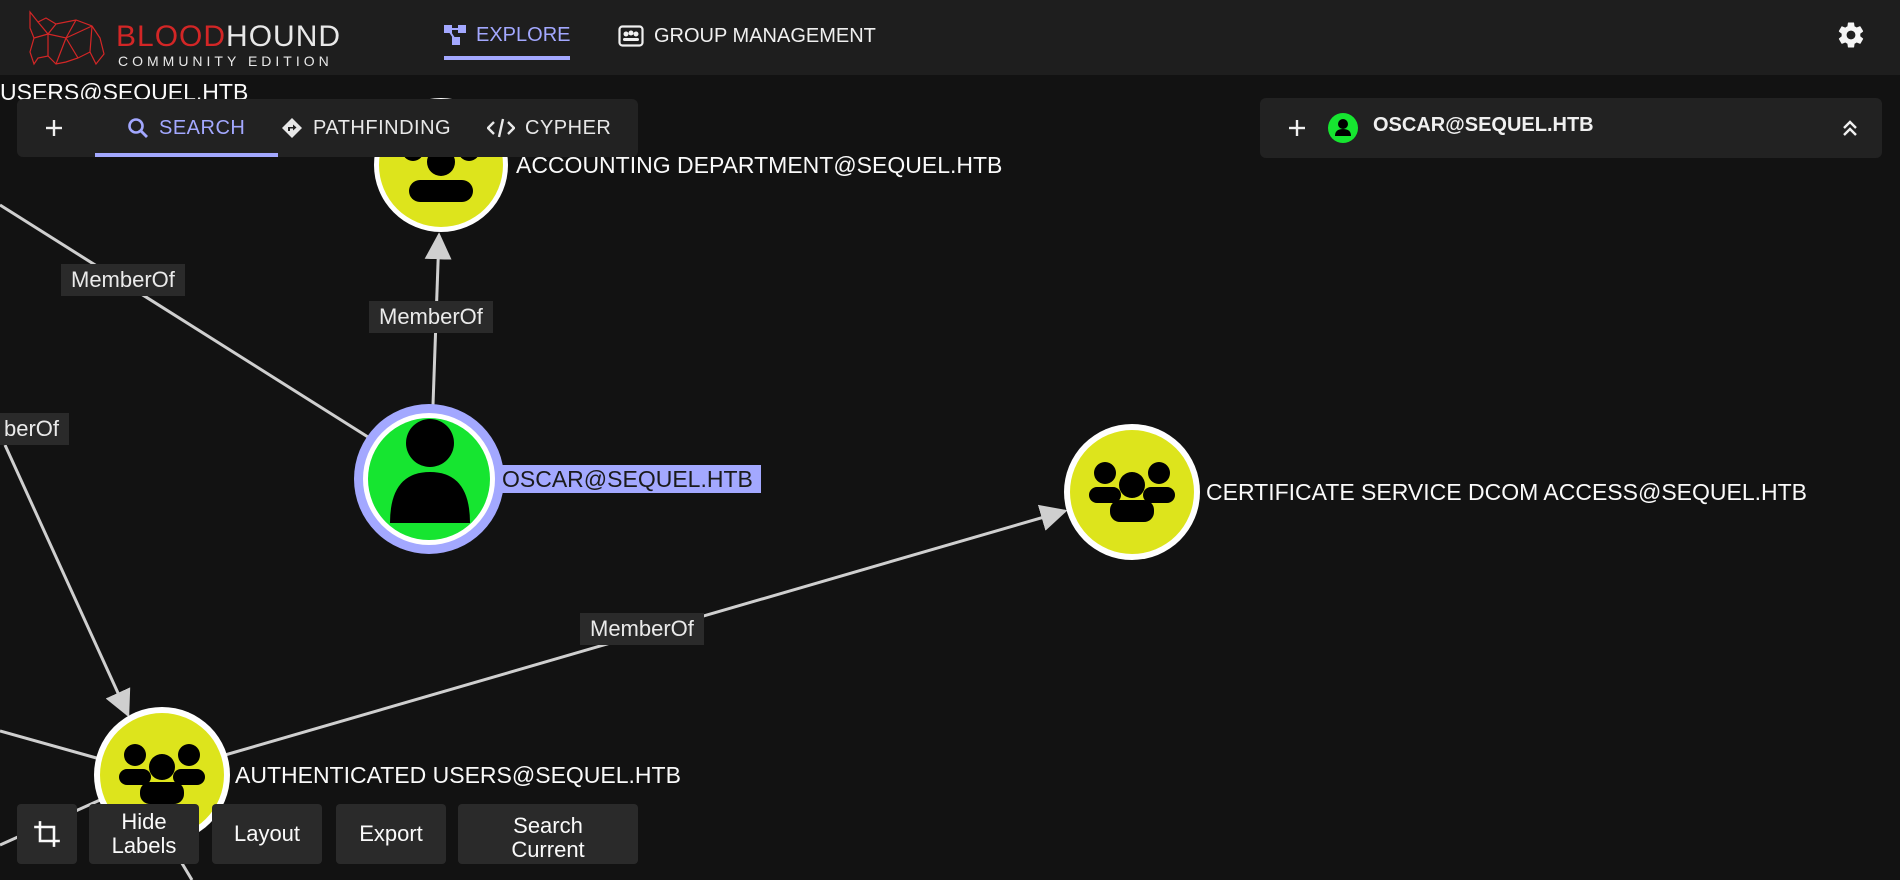 Image resolution: width=1900 pixels, height=880 pixels. Describe the element at coordinates (292, 128) in the screenshot. I see `directions-icon` at that location.